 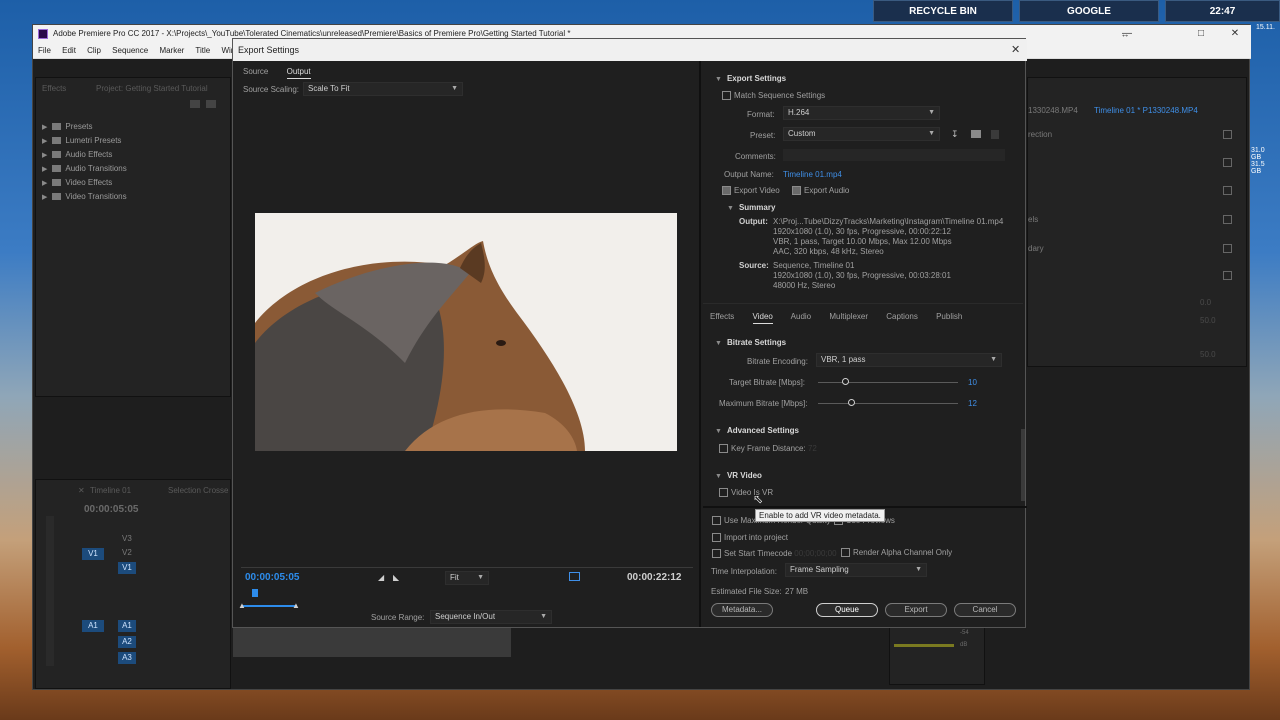 What do you see at coordinates (750, 538) in the screenshot?
I see `import-into-project-setting: Import into project` at bounding box center [750, 538].